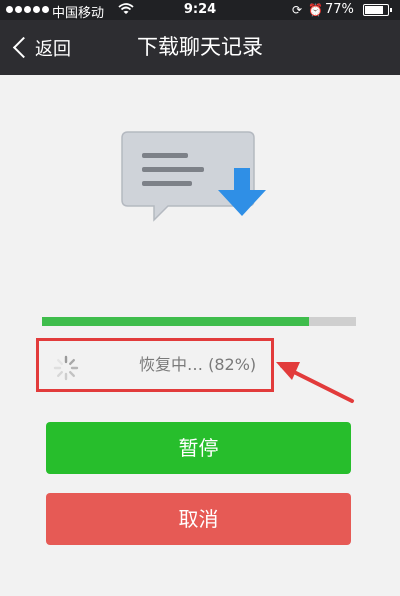 This screenshot has height=596, width=400. What do you see at coordinates (53, 49) in the screenshot?
I see `back-label: 返回` at bounding box center [53, 49].